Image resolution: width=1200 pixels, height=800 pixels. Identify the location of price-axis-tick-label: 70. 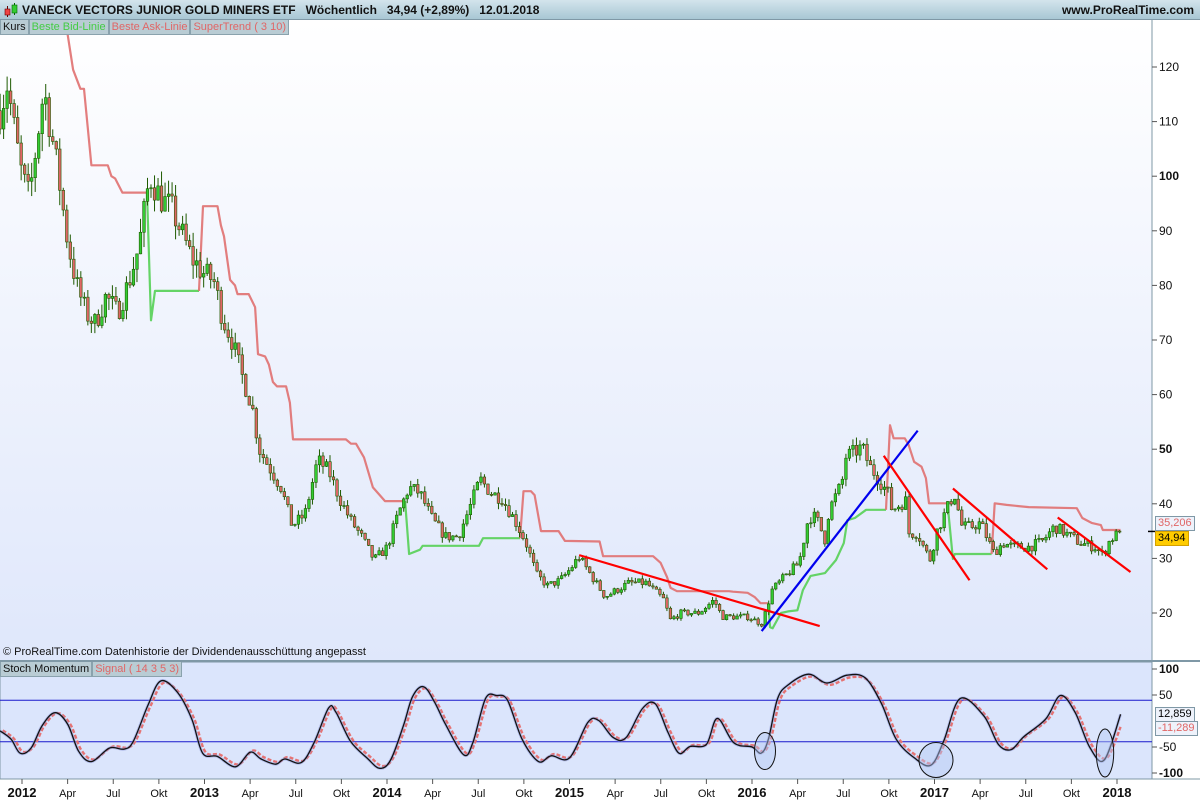
(1166, 340).